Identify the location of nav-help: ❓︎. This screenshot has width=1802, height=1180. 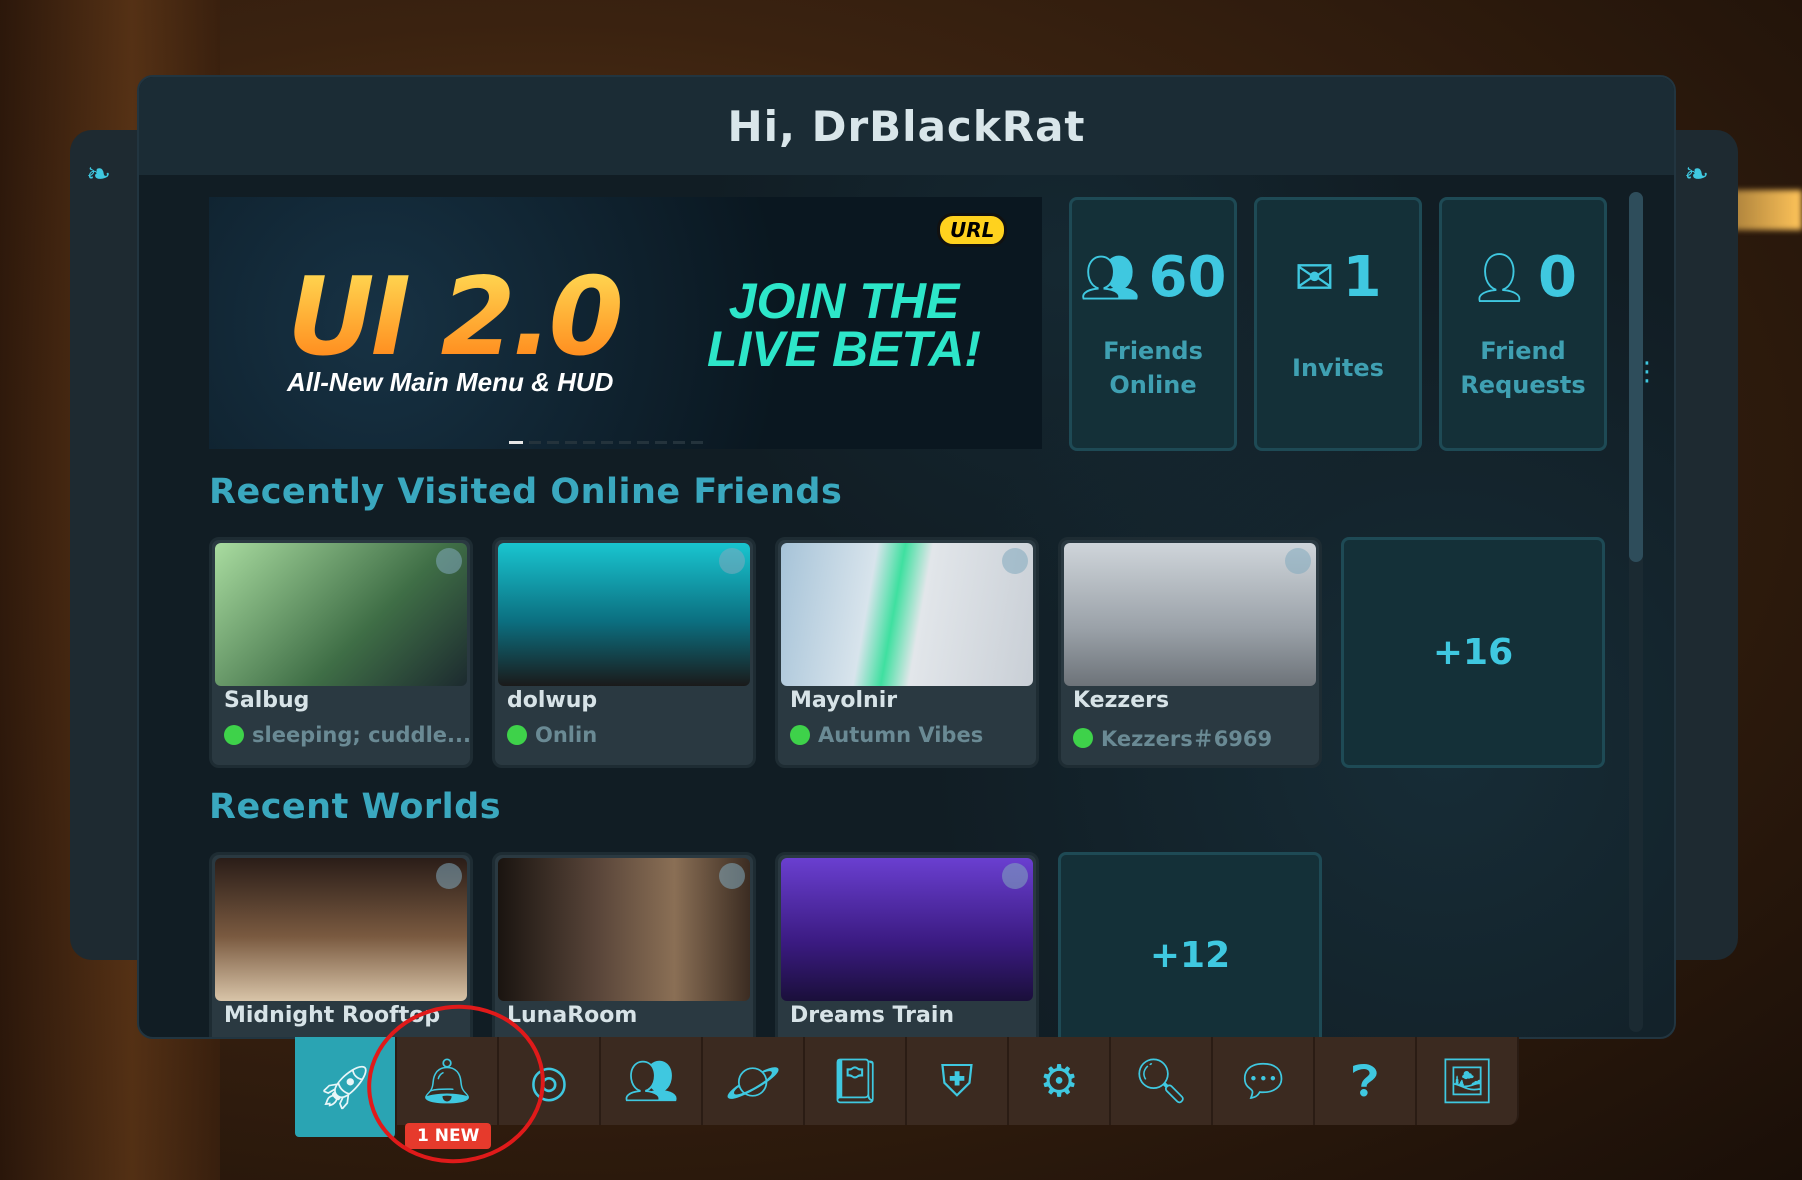
(1366, 1081).